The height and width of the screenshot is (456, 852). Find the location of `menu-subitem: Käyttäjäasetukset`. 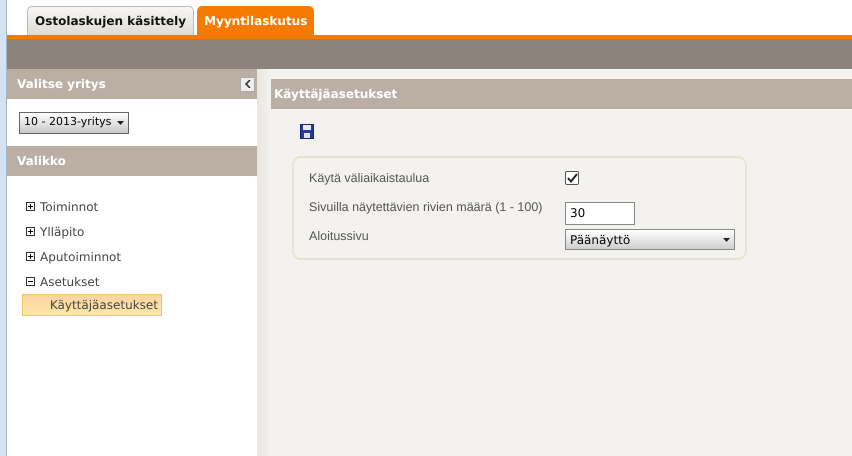

menu-subitem: Käyttäjäasetukset is located at coordinates (92, 305).